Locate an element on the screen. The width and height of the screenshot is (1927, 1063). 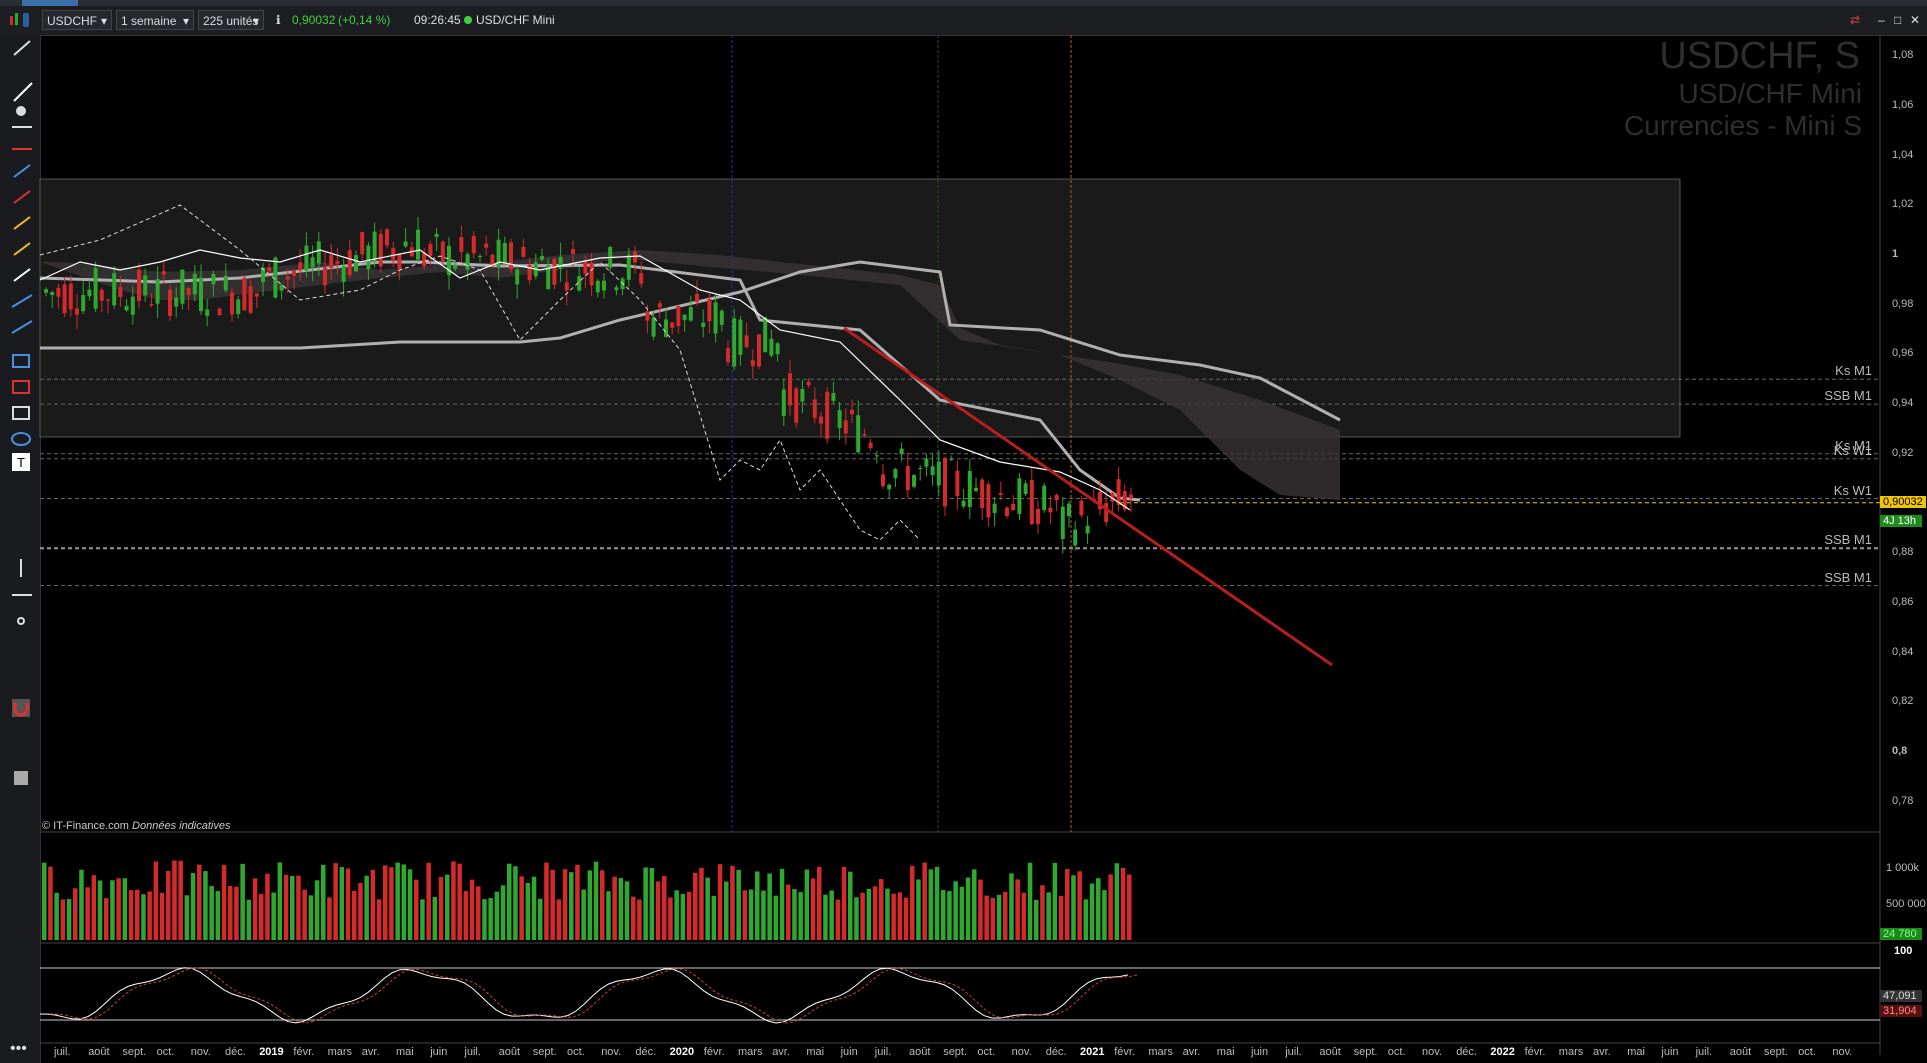
price-tick: 0,86 is located at coordinates (1903, 601).